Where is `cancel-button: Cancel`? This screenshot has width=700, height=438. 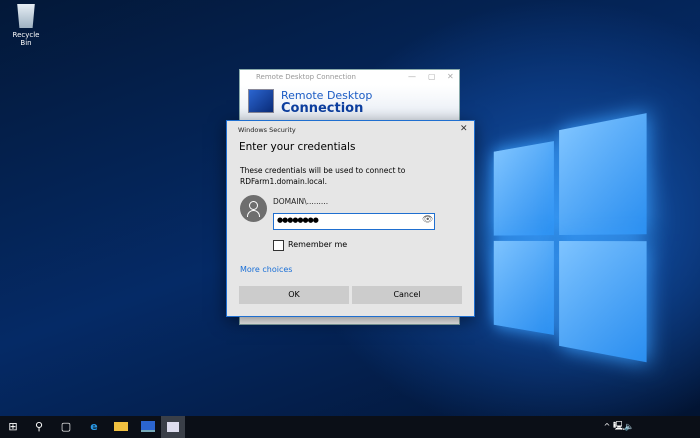
cancel-button: Cancel is located at coordinates (407, 295).